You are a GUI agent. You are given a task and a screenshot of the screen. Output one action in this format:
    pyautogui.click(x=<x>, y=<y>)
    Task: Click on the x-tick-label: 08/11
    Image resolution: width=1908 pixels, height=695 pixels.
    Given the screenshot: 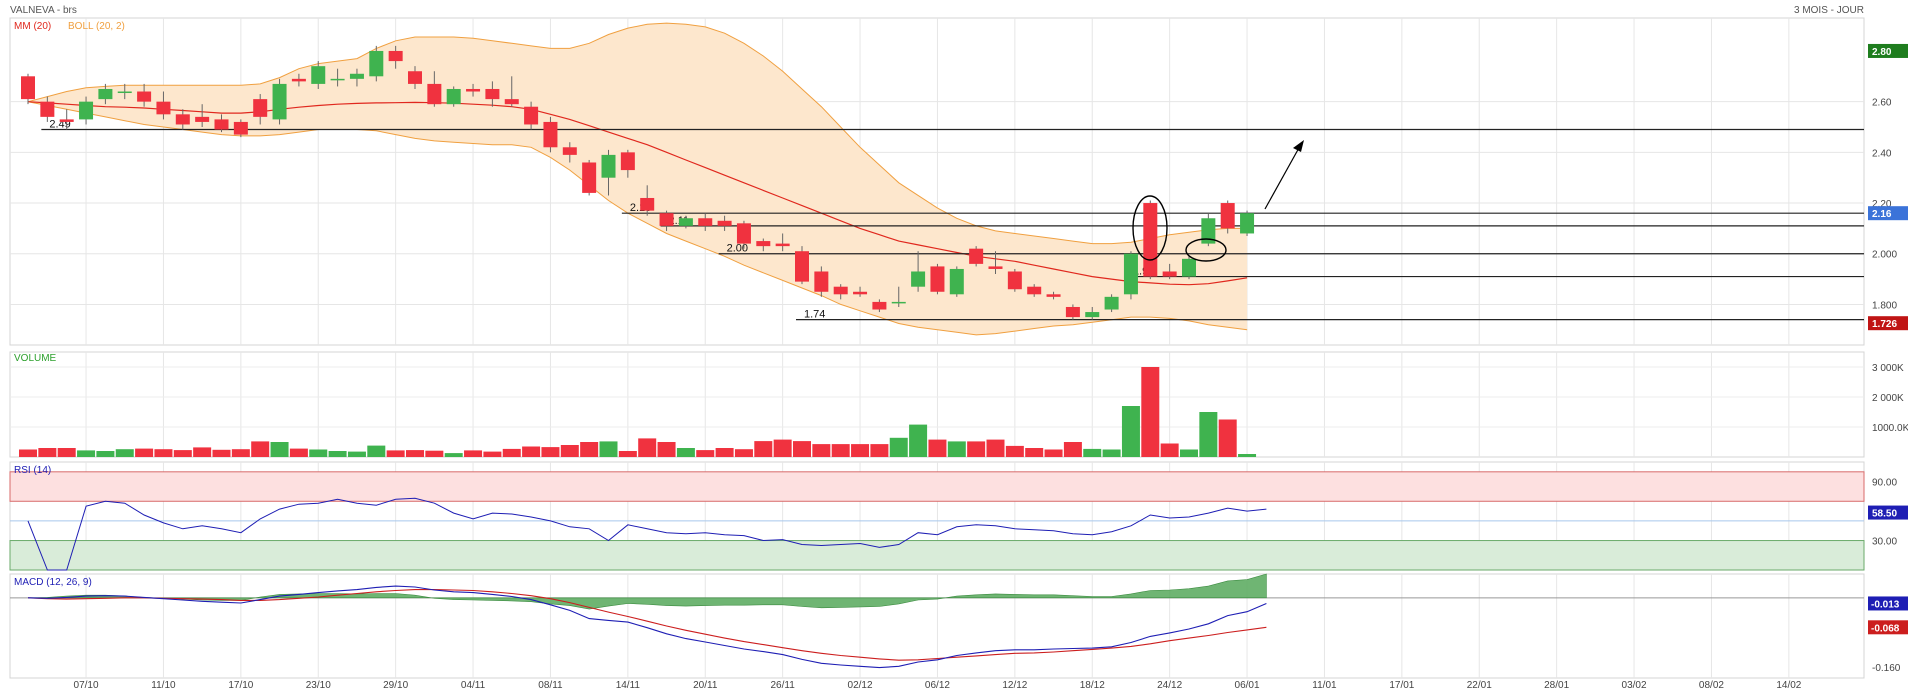 What is the action you would take?
    pyautogui.click(x=550, y=685)
    